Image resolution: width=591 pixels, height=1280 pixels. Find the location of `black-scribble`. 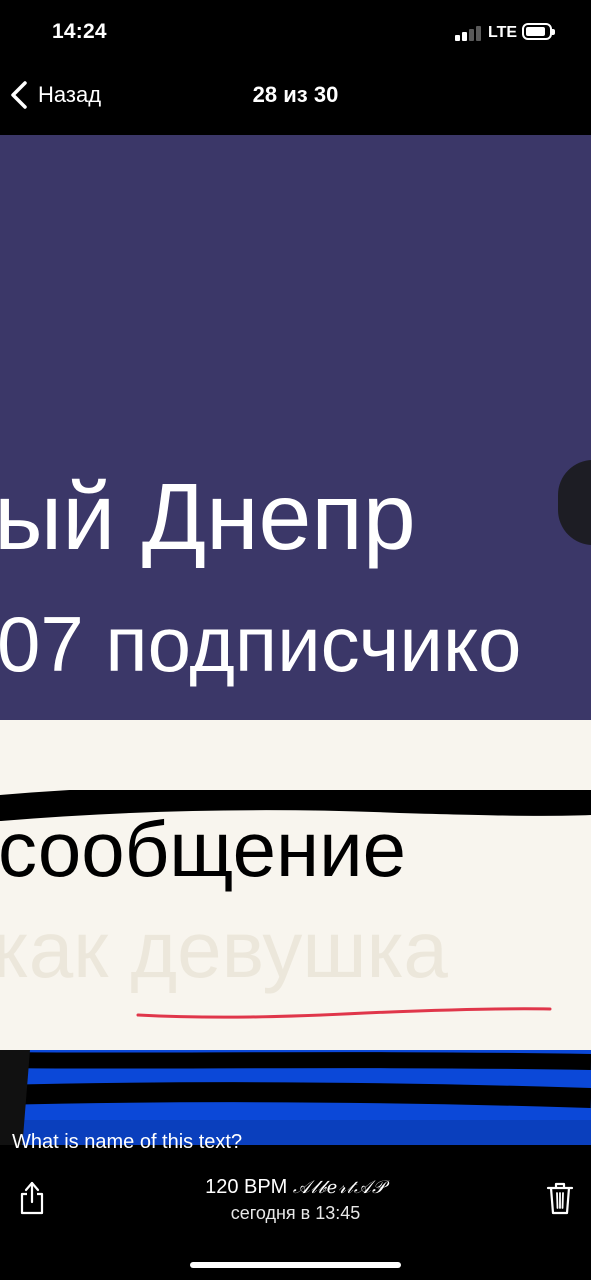

black-scribble is located at coordinates (295, 805).